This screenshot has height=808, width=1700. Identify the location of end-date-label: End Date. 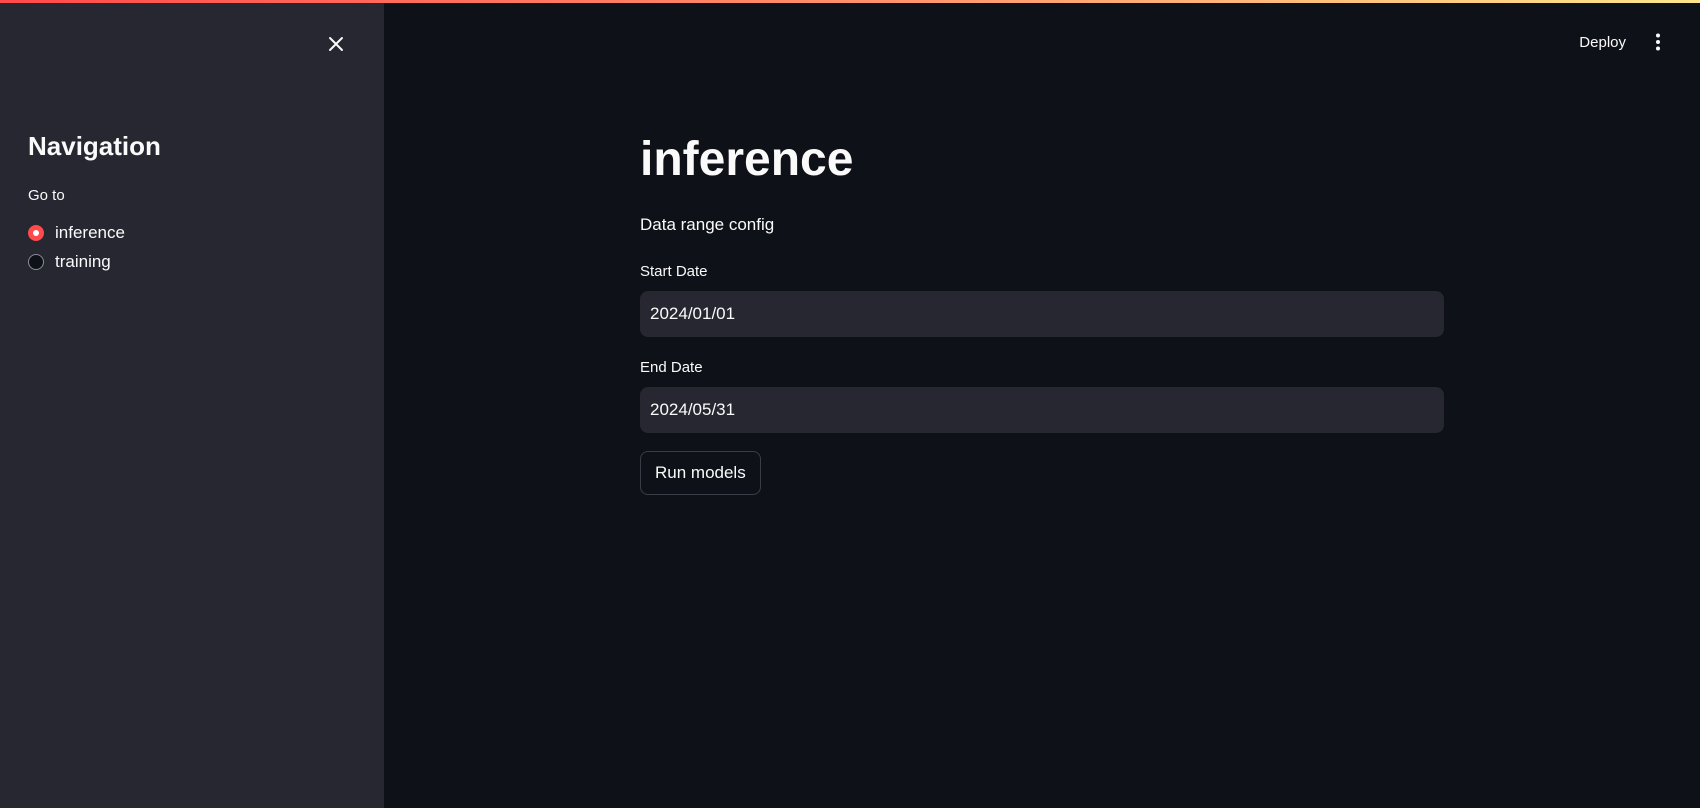
(671, 367).